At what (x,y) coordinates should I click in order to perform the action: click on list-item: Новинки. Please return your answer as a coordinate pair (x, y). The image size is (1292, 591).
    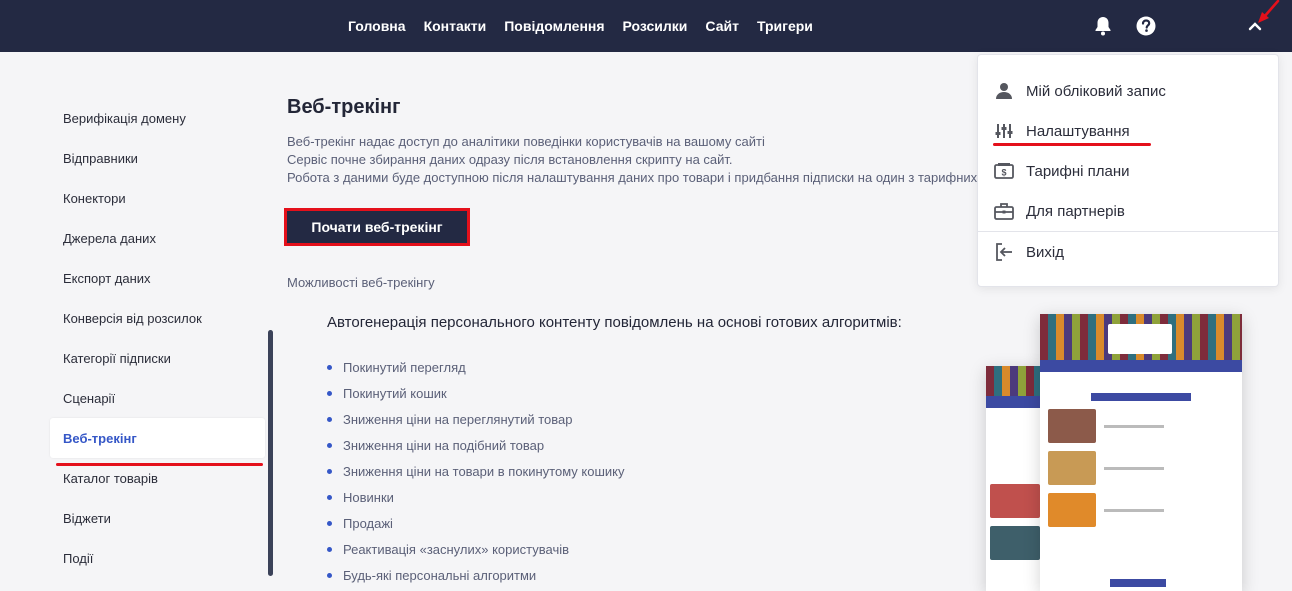
    Looking at the image, I should click on (484, 497).